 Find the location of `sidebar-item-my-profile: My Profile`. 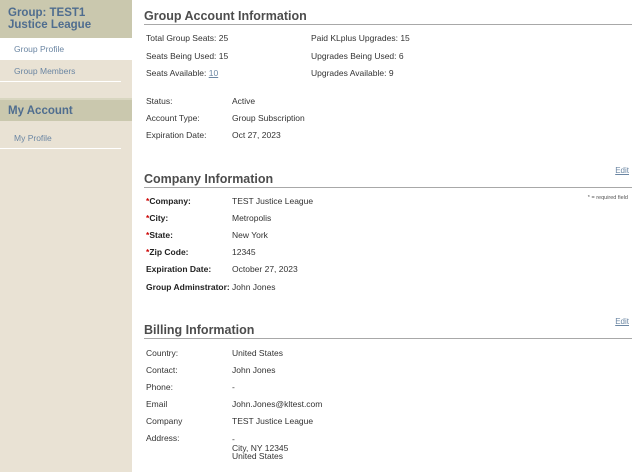

sidebar-item-my-profile: My Profile is located at coordinates (60, 138).